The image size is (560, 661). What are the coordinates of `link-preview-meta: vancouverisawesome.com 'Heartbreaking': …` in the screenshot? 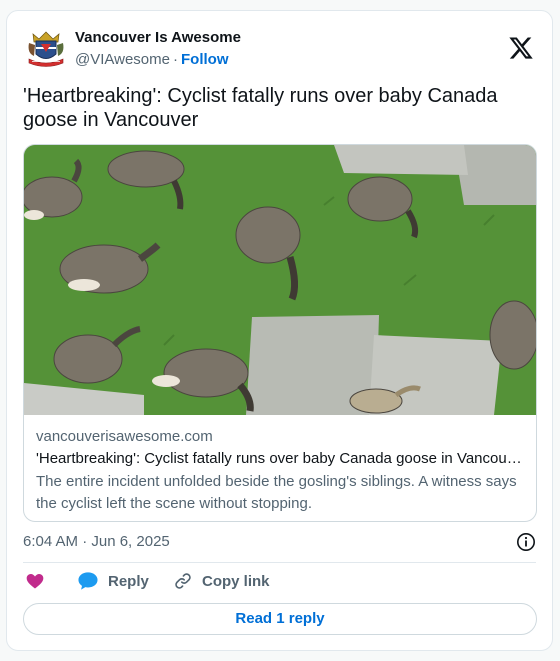 It's located at (280, 471).